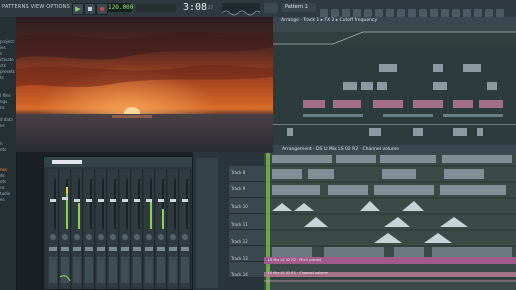 This screenshot has height=290, width=516. Describe the element at coordinates (298, 273) in the screenshot. I see `automation-clip-label: LS Mix LS 02 R2 · Channel volume` at that location.